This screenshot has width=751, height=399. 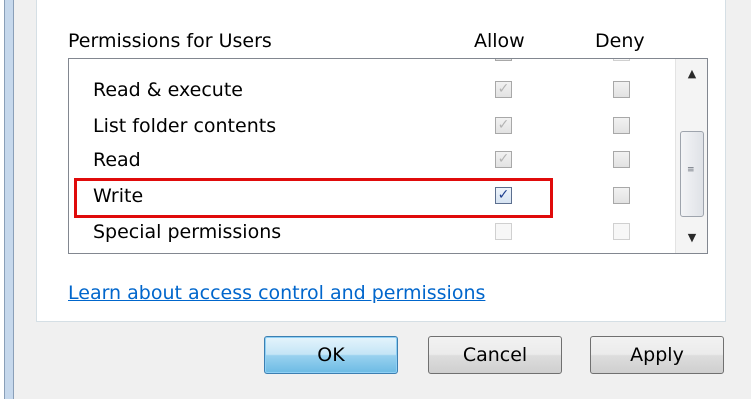 What do you see at coordinates (9, 199) in the screenshot?
I see `window-frame-left` at bounding box center [9, 199].